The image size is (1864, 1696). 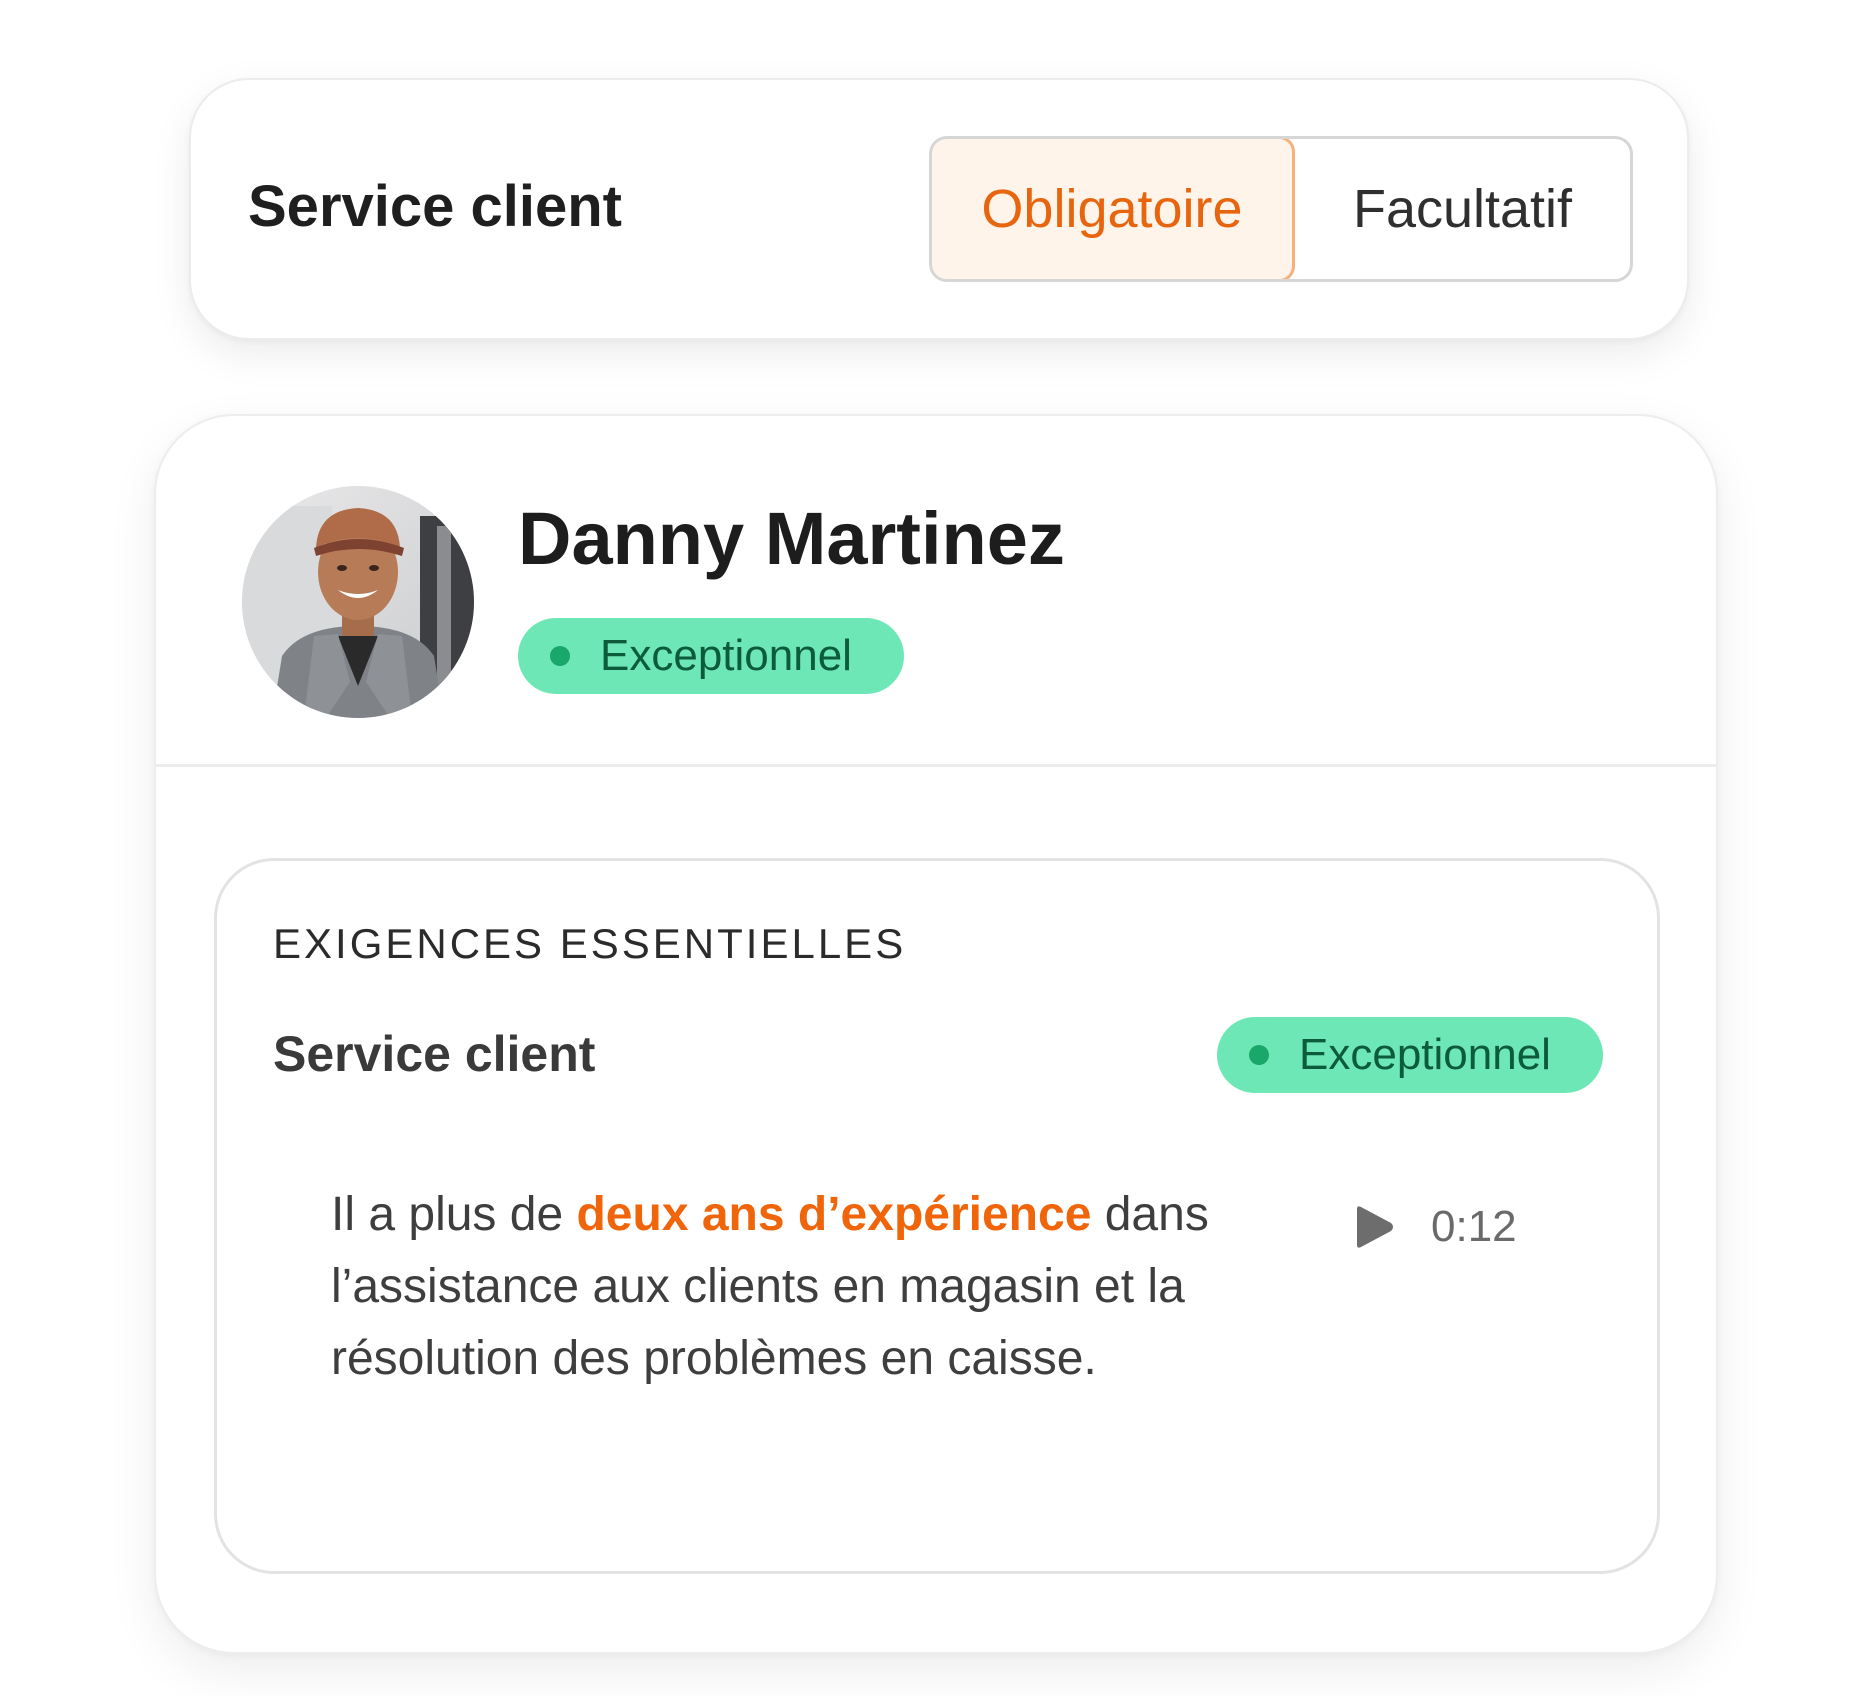 What do you see at coordinates (590, 943) in the screenshot?
I see `section-heading: EXIGENCES ESSENTIELLES` at bounding box center [590, 943].